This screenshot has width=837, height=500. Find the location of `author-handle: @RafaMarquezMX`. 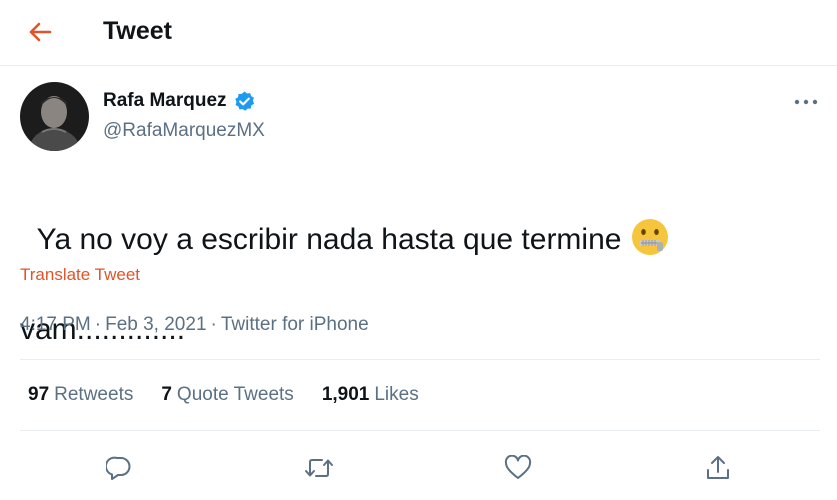

author-handle: @RafaMarquezMX is located at coordinates (184, 131).